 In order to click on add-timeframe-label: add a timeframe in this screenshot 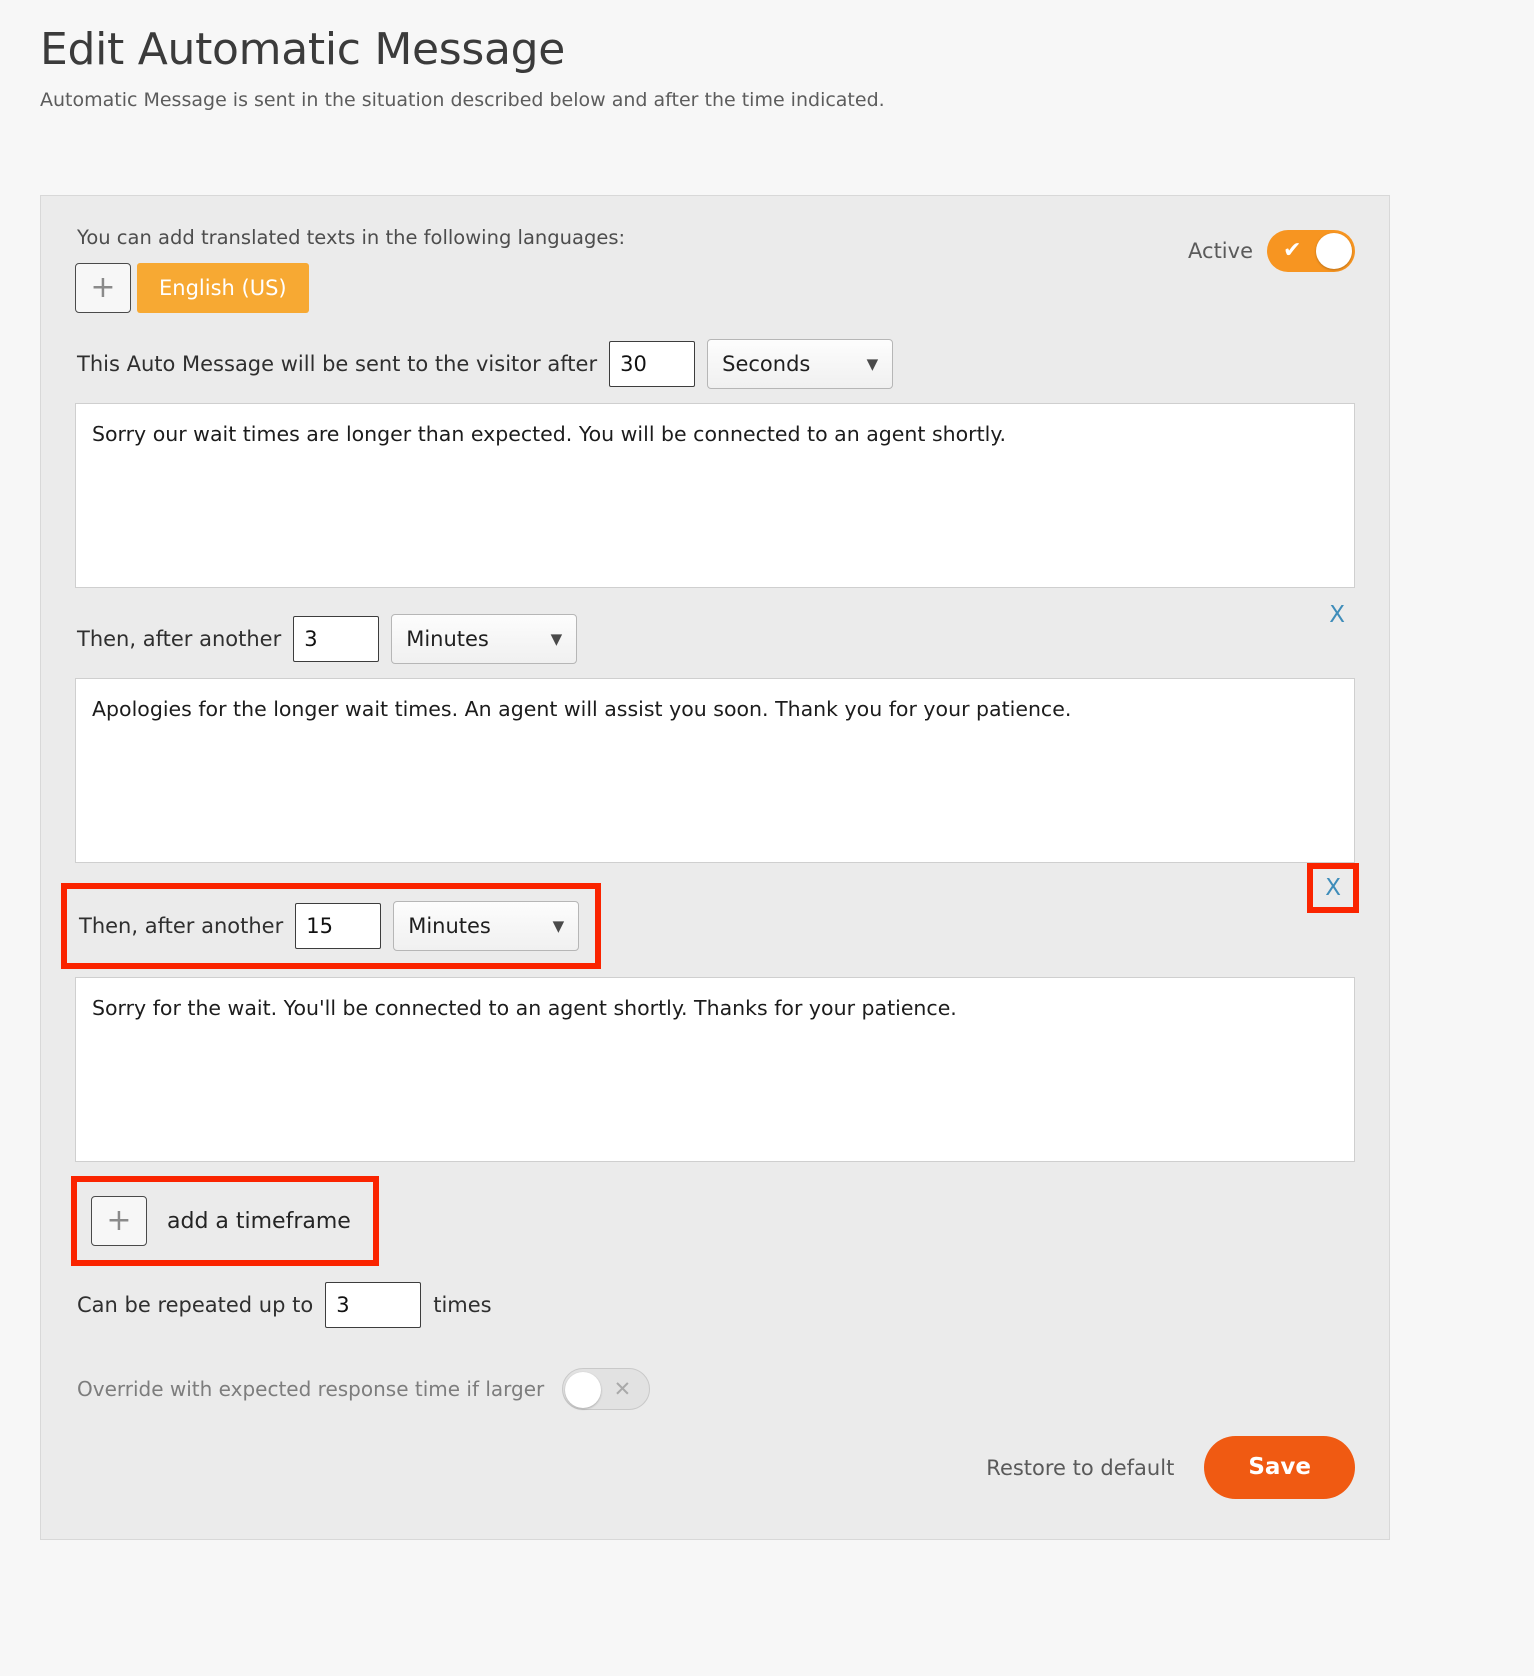, I will do `click(259, 1221)`.